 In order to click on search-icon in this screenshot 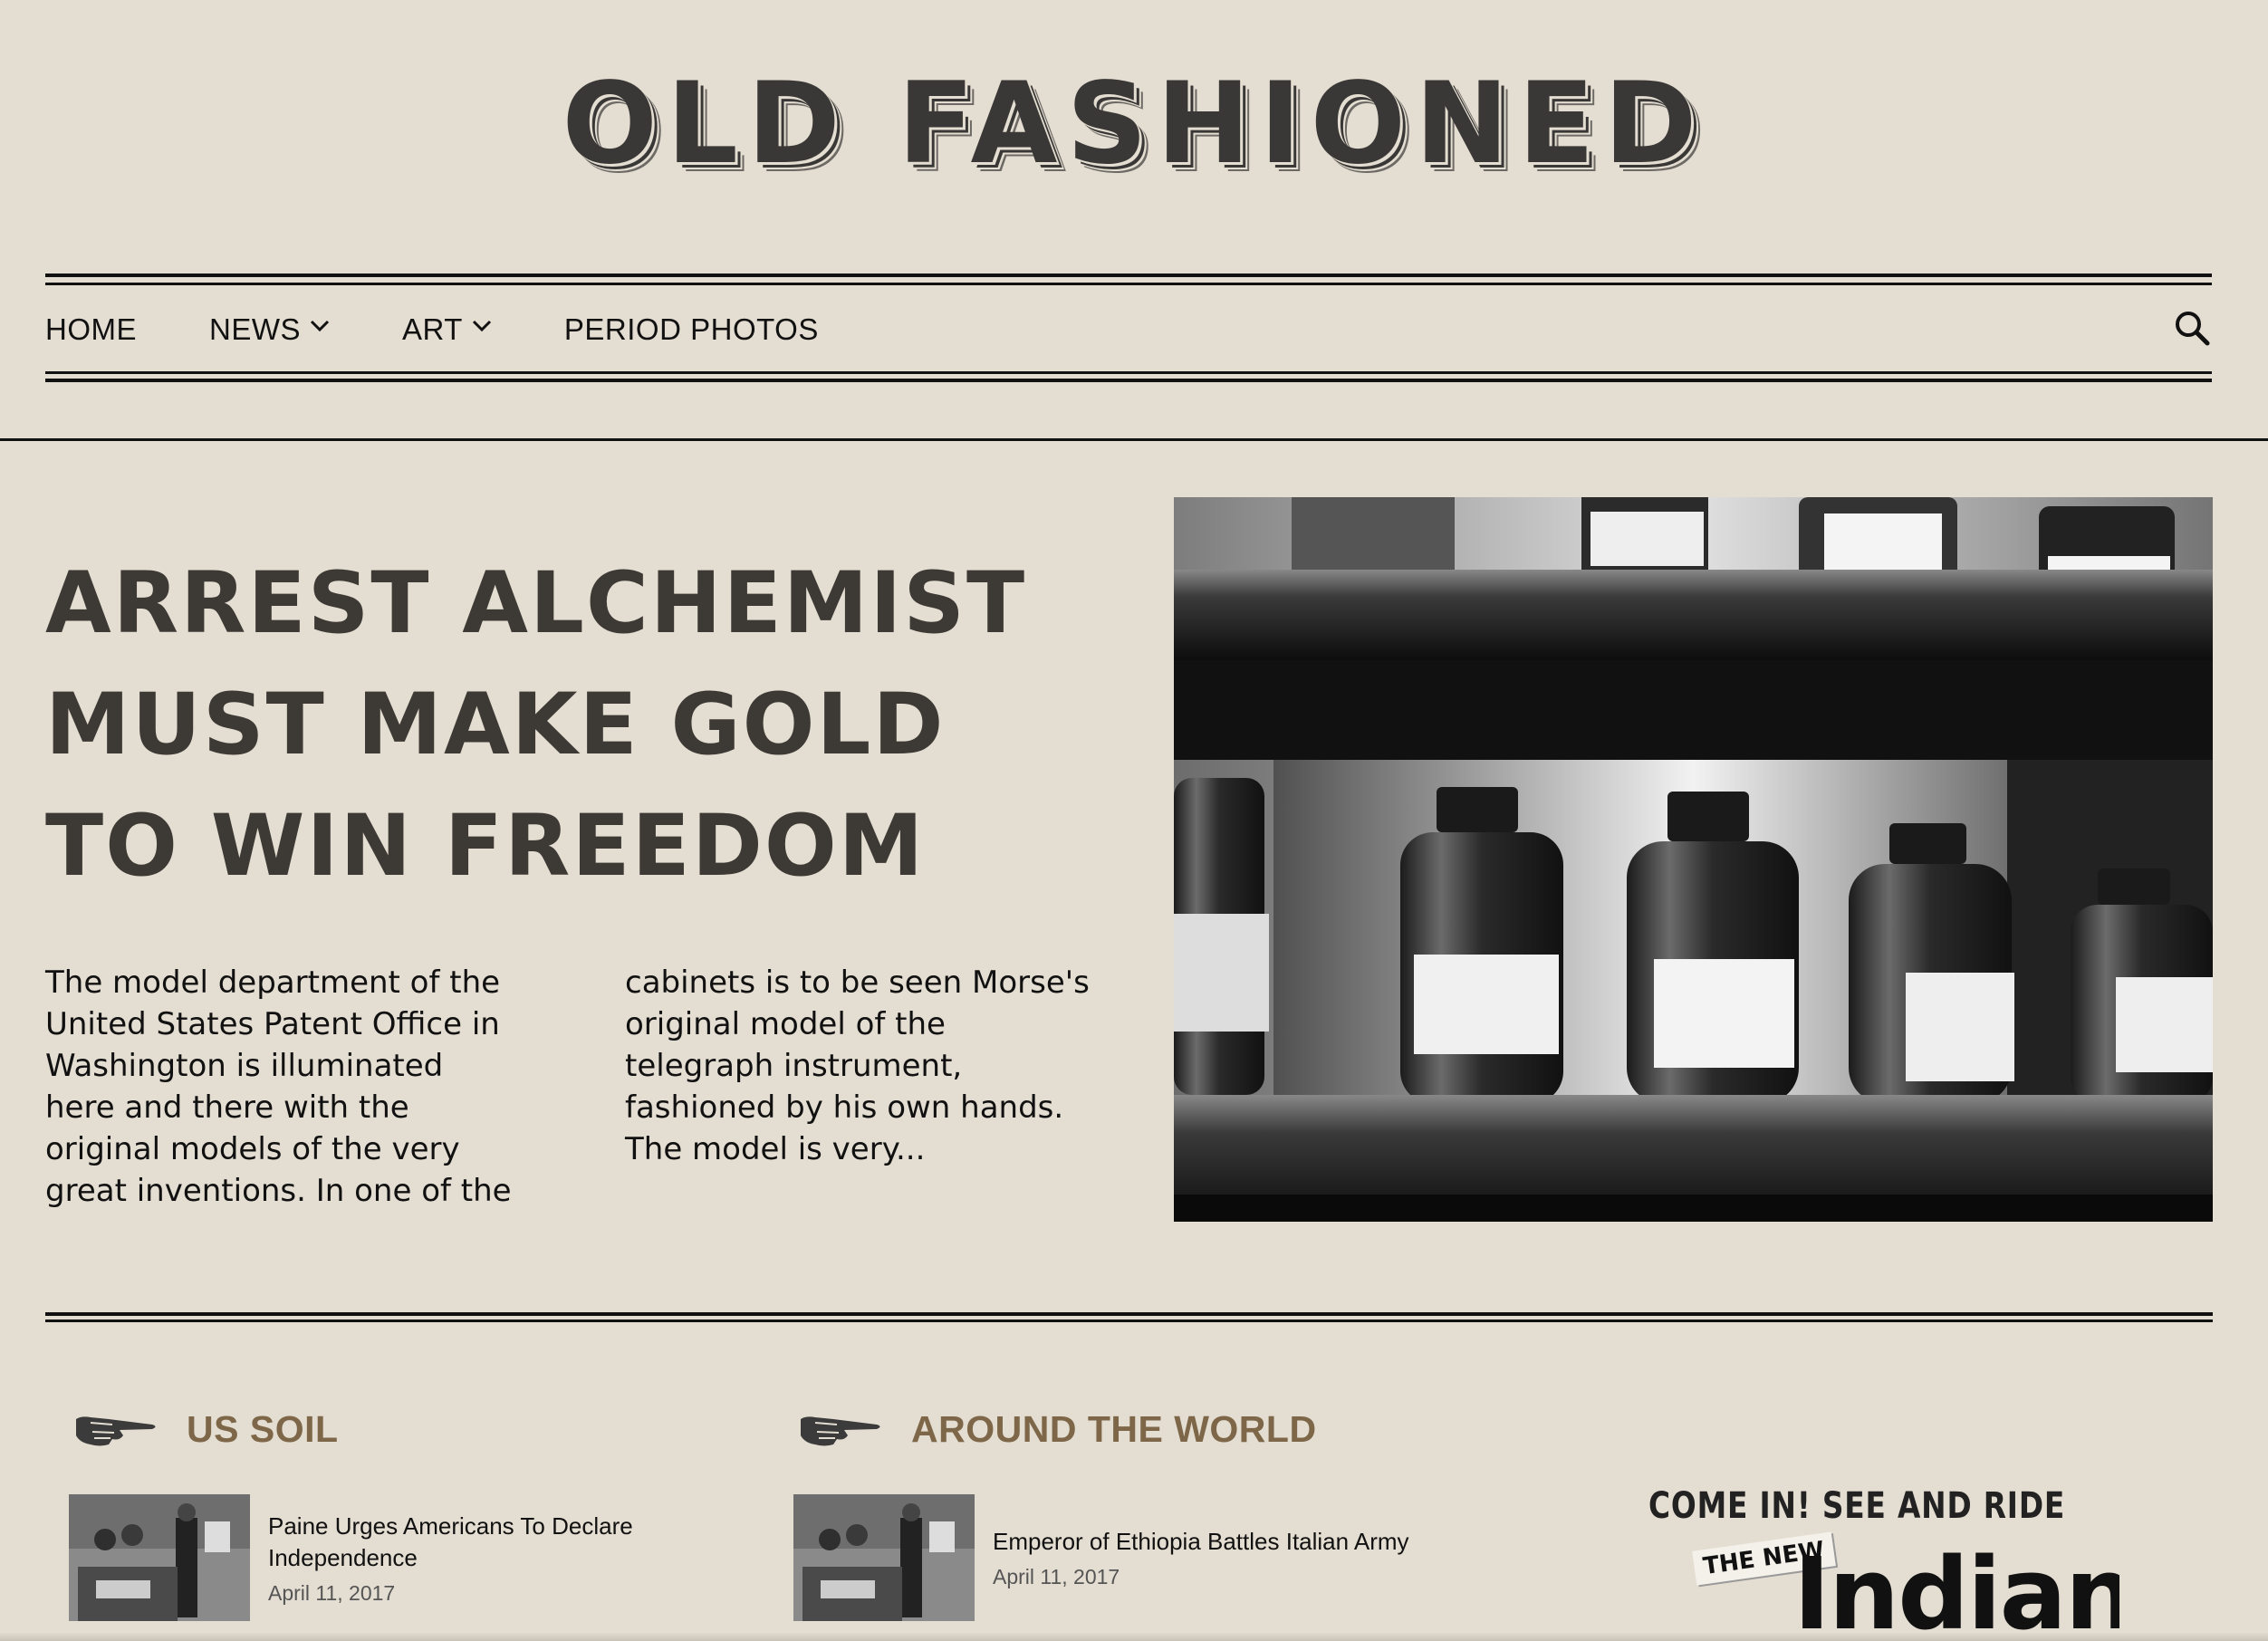, I will do `click(2192, 328)`.